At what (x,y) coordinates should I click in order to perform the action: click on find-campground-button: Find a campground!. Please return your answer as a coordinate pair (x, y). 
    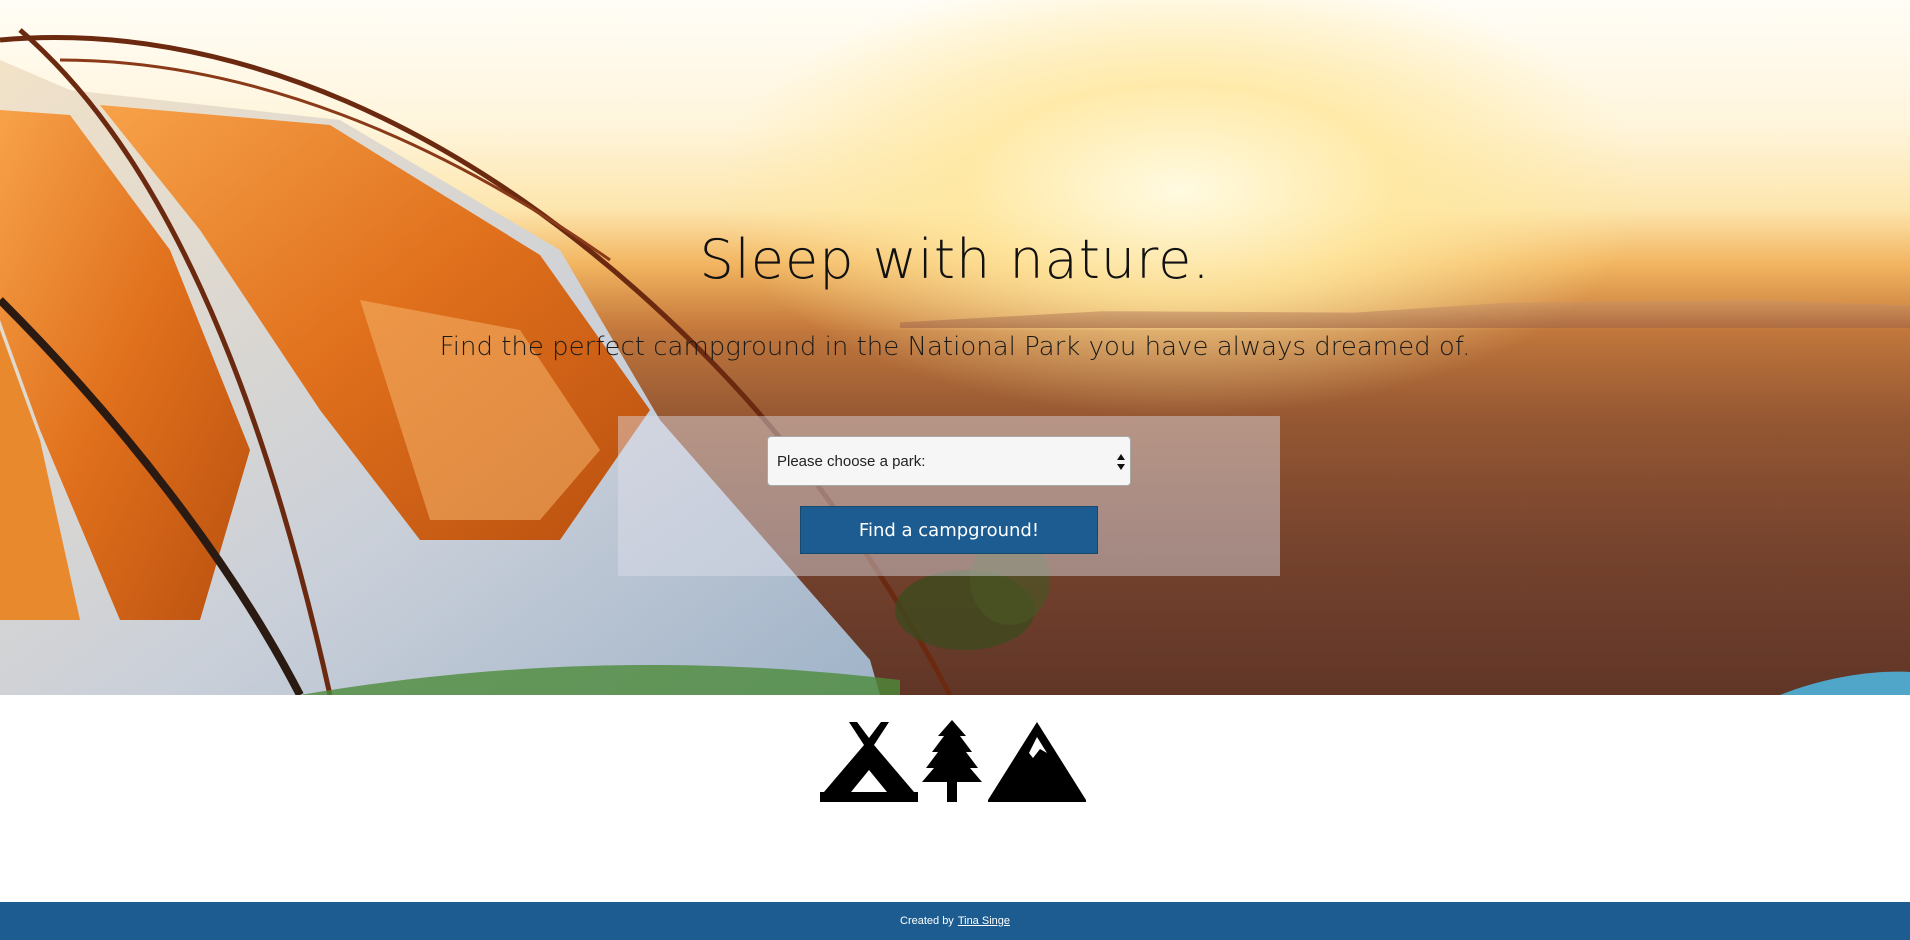
    Looking at the image, I should click on (949, 530).